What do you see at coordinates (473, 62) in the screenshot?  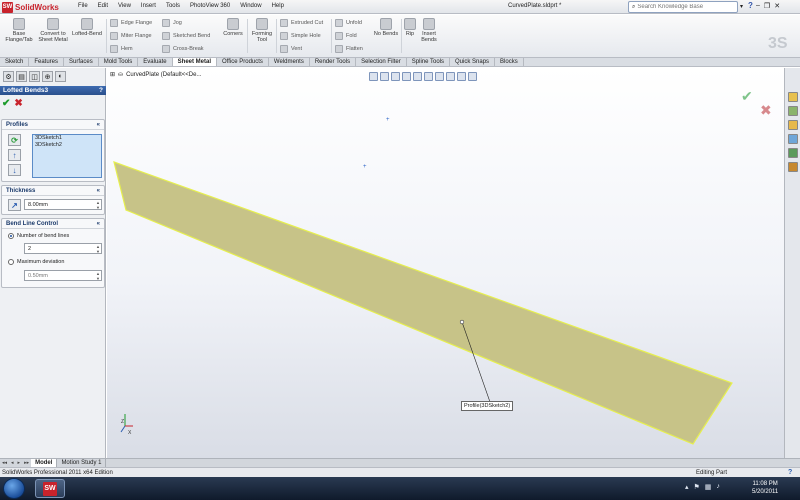 I see `tab-quick-snaps: Quick Snaps` at bounding box center [473, 62].